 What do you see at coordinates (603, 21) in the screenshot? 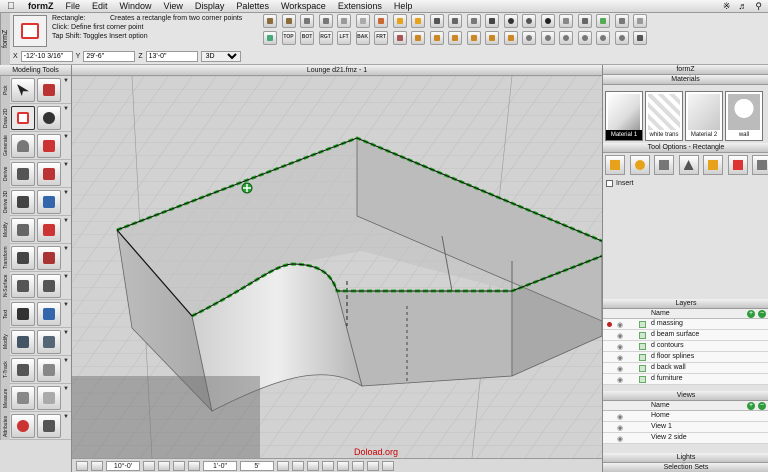
I see `material-button` at bounding box center [603, 21].